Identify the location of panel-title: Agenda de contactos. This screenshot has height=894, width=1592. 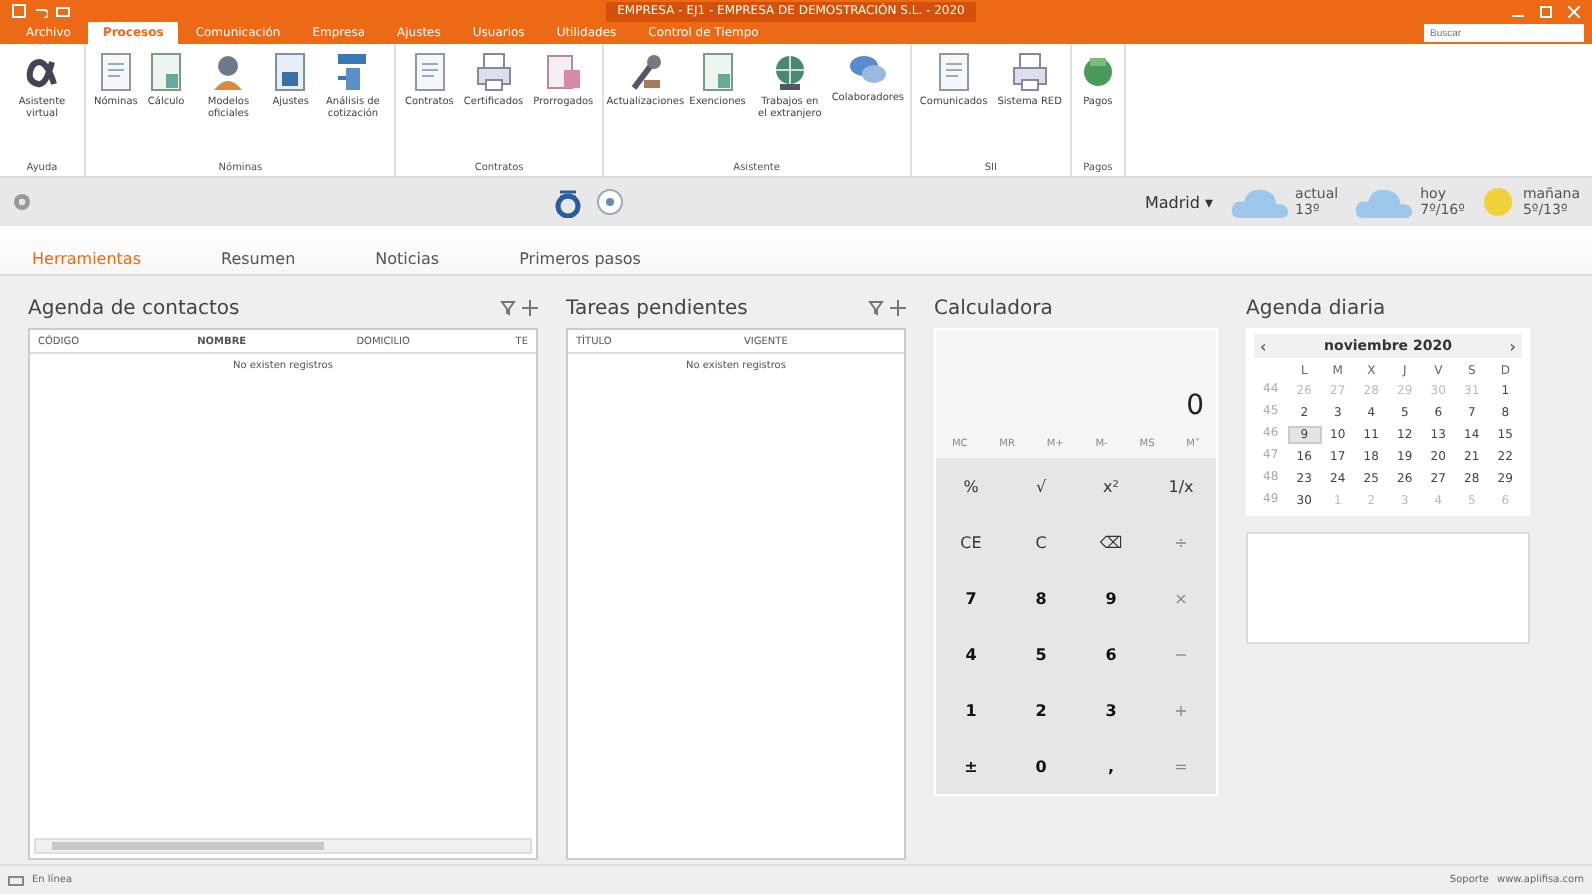
(135, 308).